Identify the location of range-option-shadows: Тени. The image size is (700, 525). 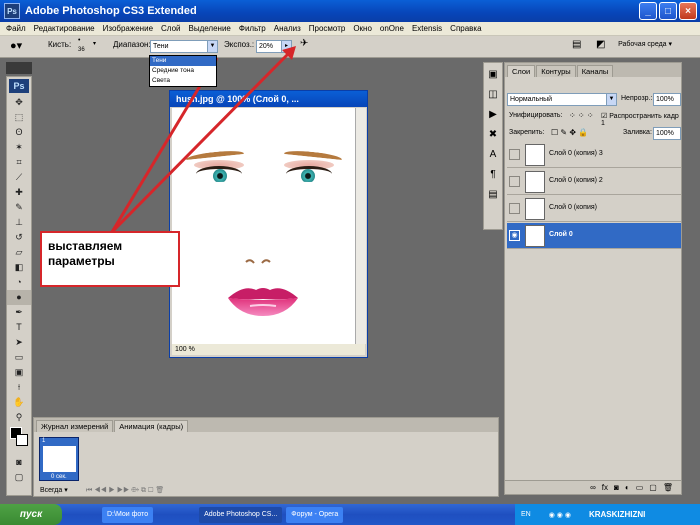
(183, 61).